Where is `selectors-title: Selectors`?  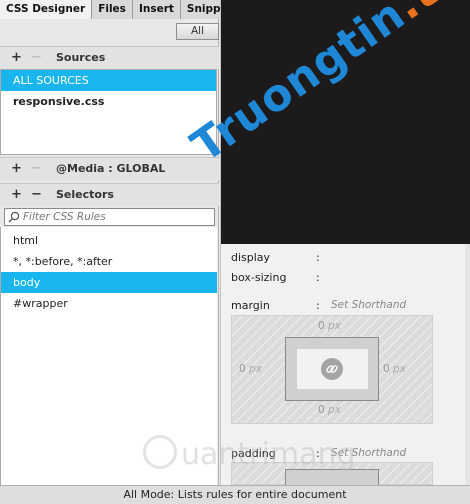
selectors-title: Selectors is located at coordinates (85, 194).